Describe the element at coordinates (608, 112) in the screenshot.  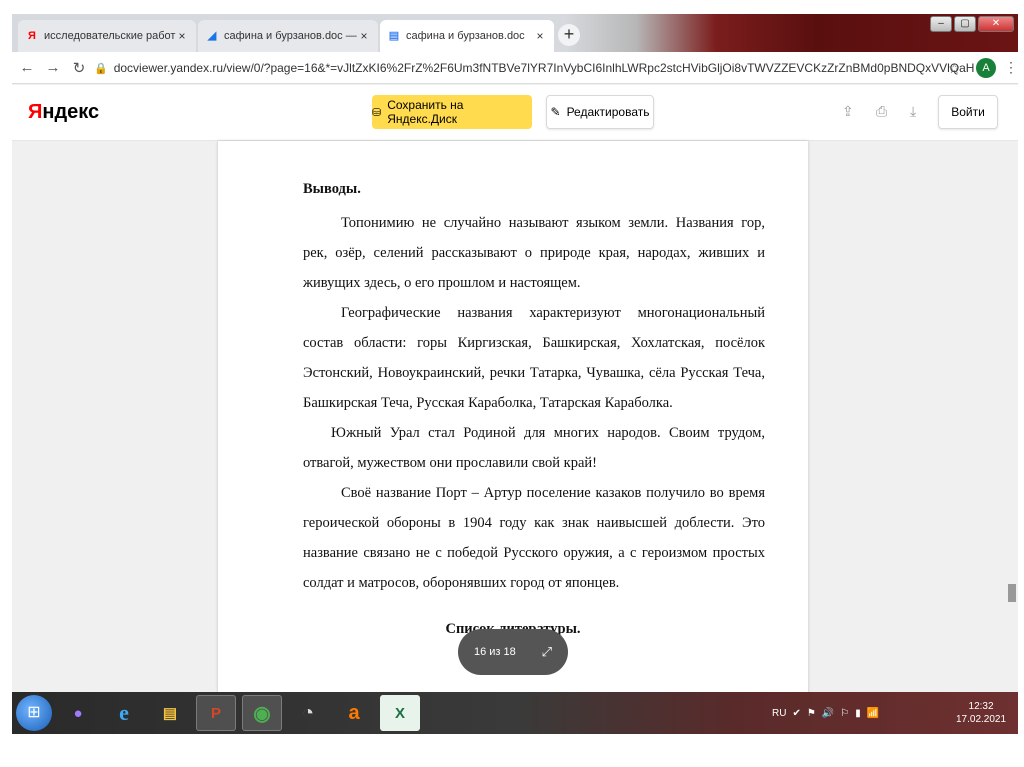
I see `edit-label: Редактировать` at that location.